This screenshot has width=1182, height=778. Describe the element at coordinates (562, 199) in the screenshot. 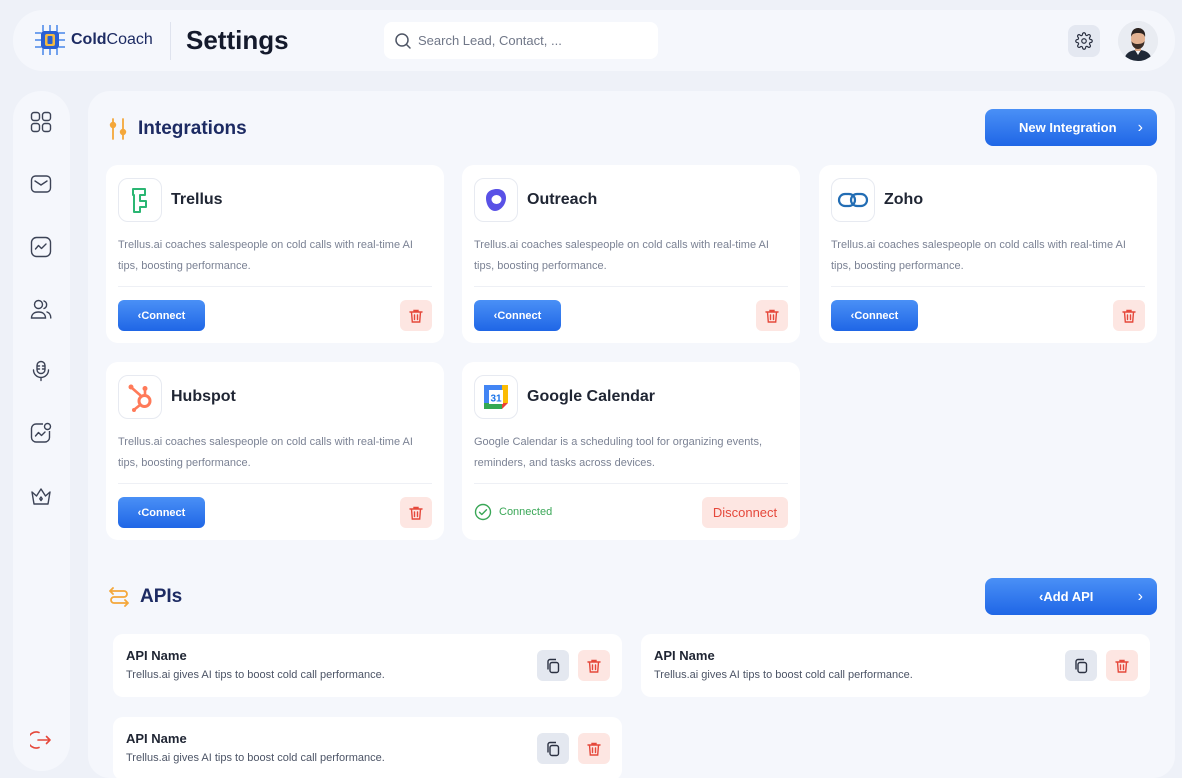

I see `integration-name: Outreach` at that location.